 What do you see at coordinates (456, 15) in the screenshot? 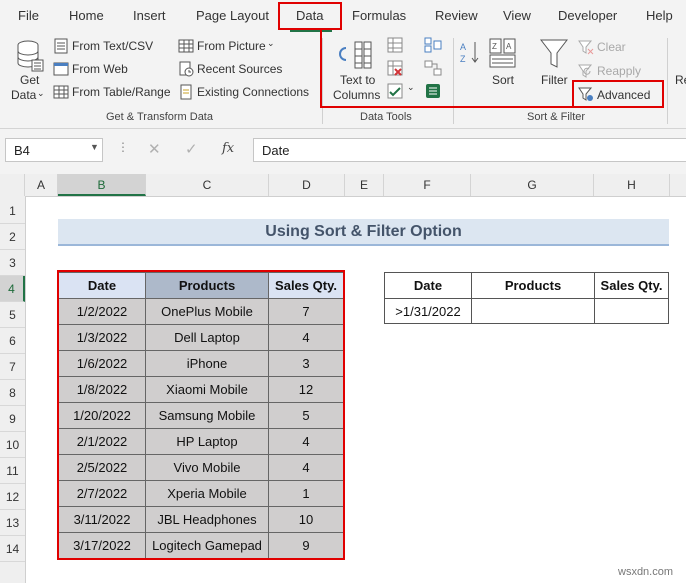
I see `tab-review: Review` at bounding box center [456, 15].